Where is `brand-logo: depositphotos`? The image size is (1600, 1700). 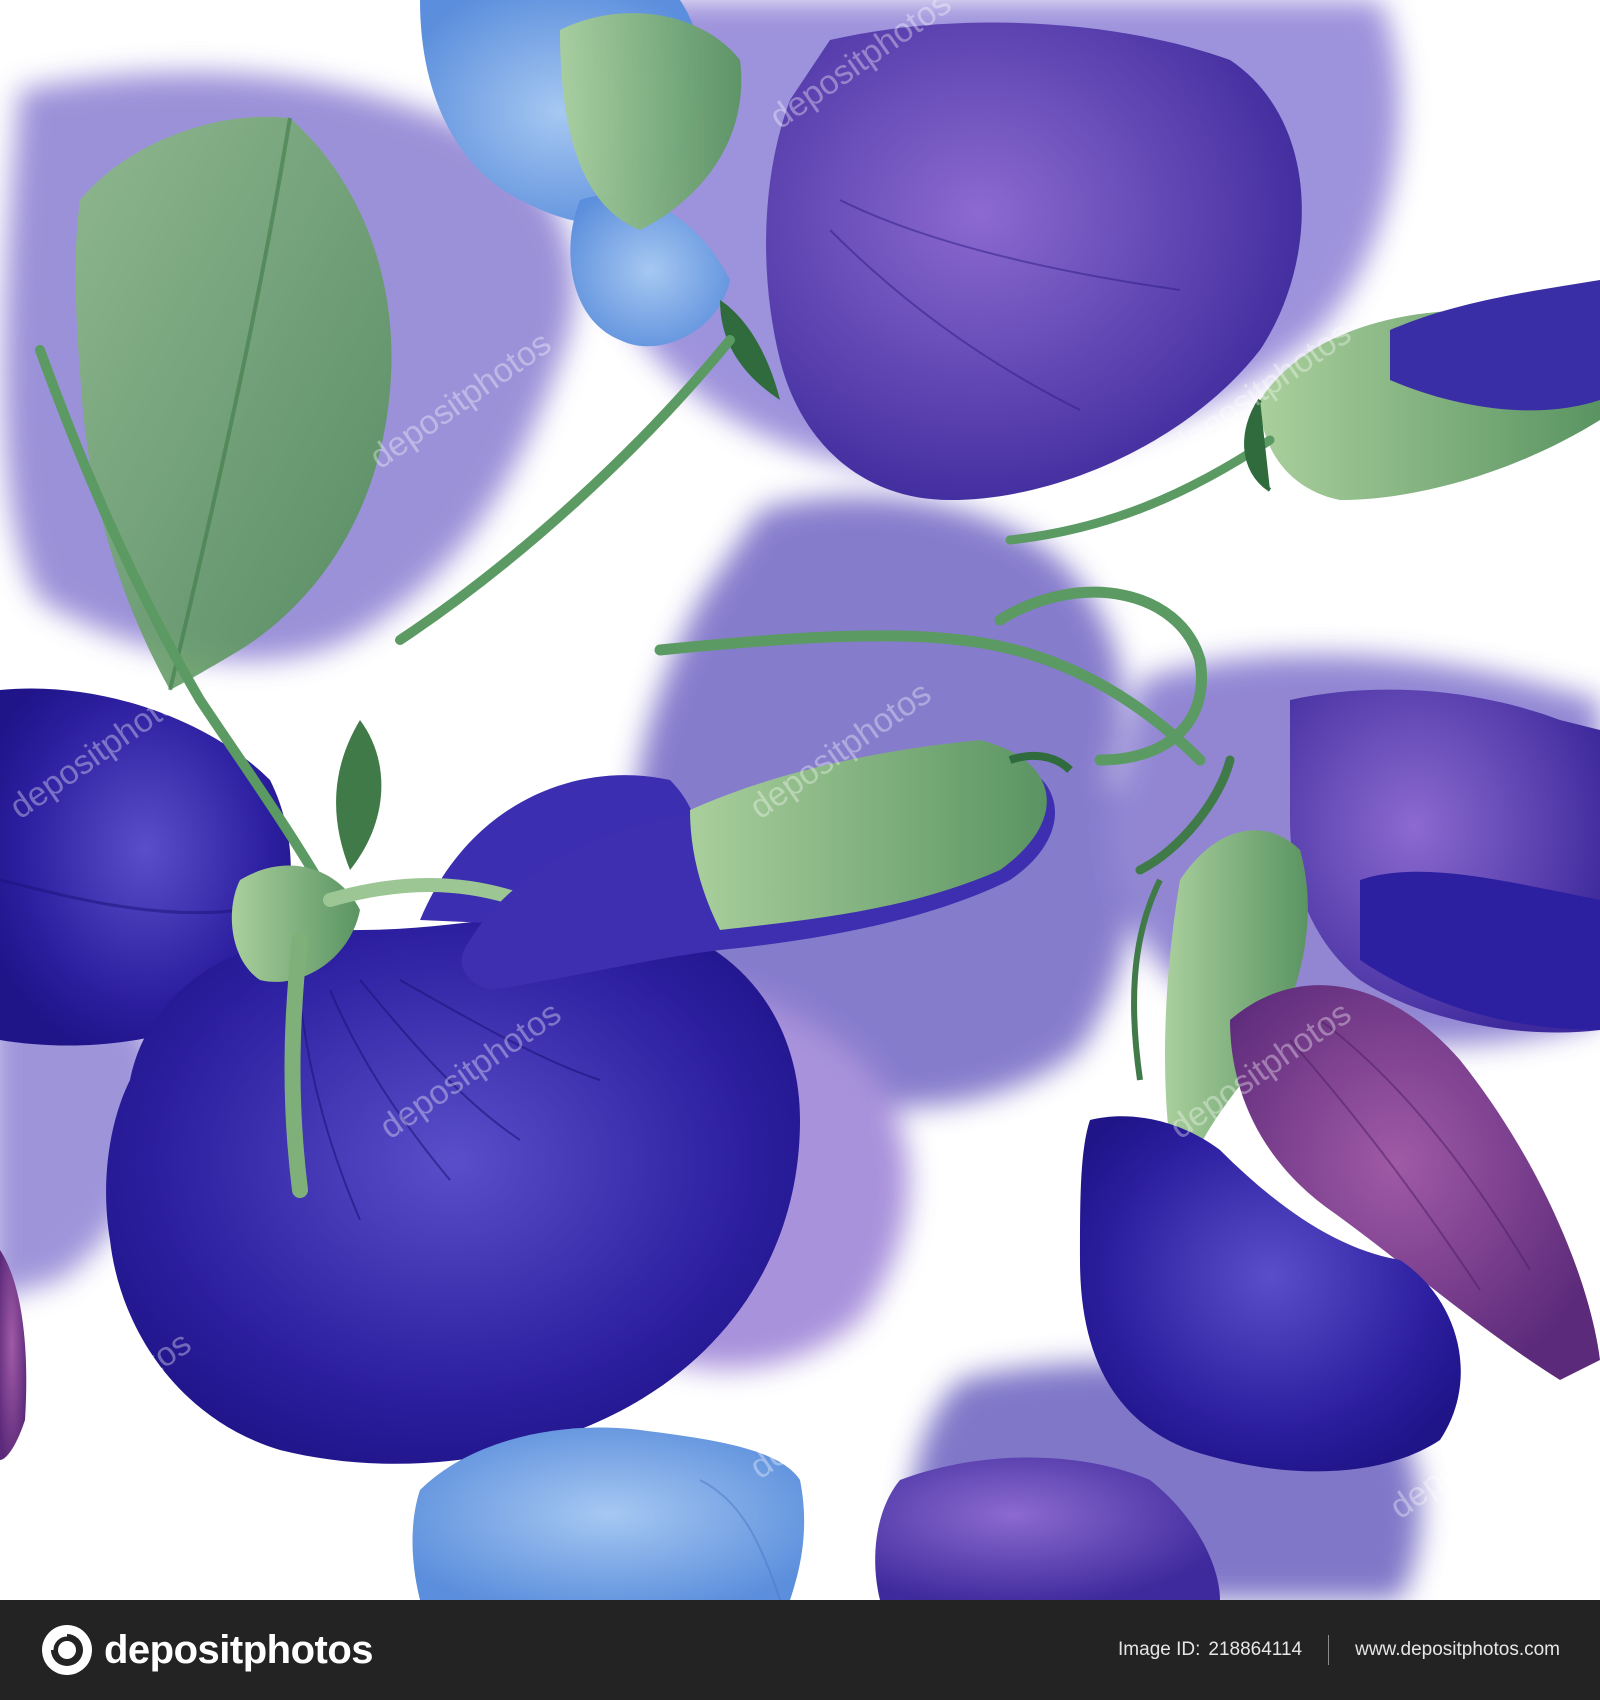 brand-logo: depositphotos is located at coordinates (207, 1650).